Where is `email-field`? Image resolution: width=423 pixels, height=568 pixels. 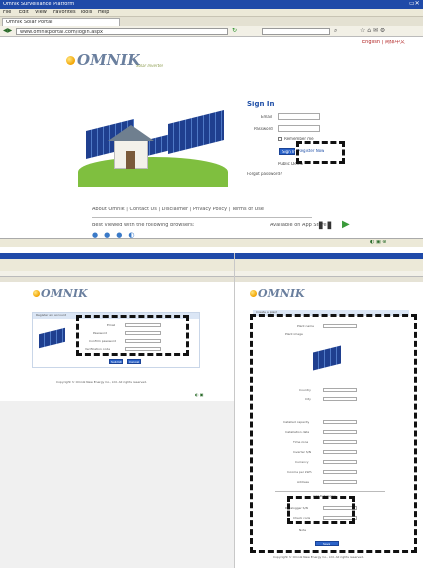
email-field is located at coordinates (299, 116).